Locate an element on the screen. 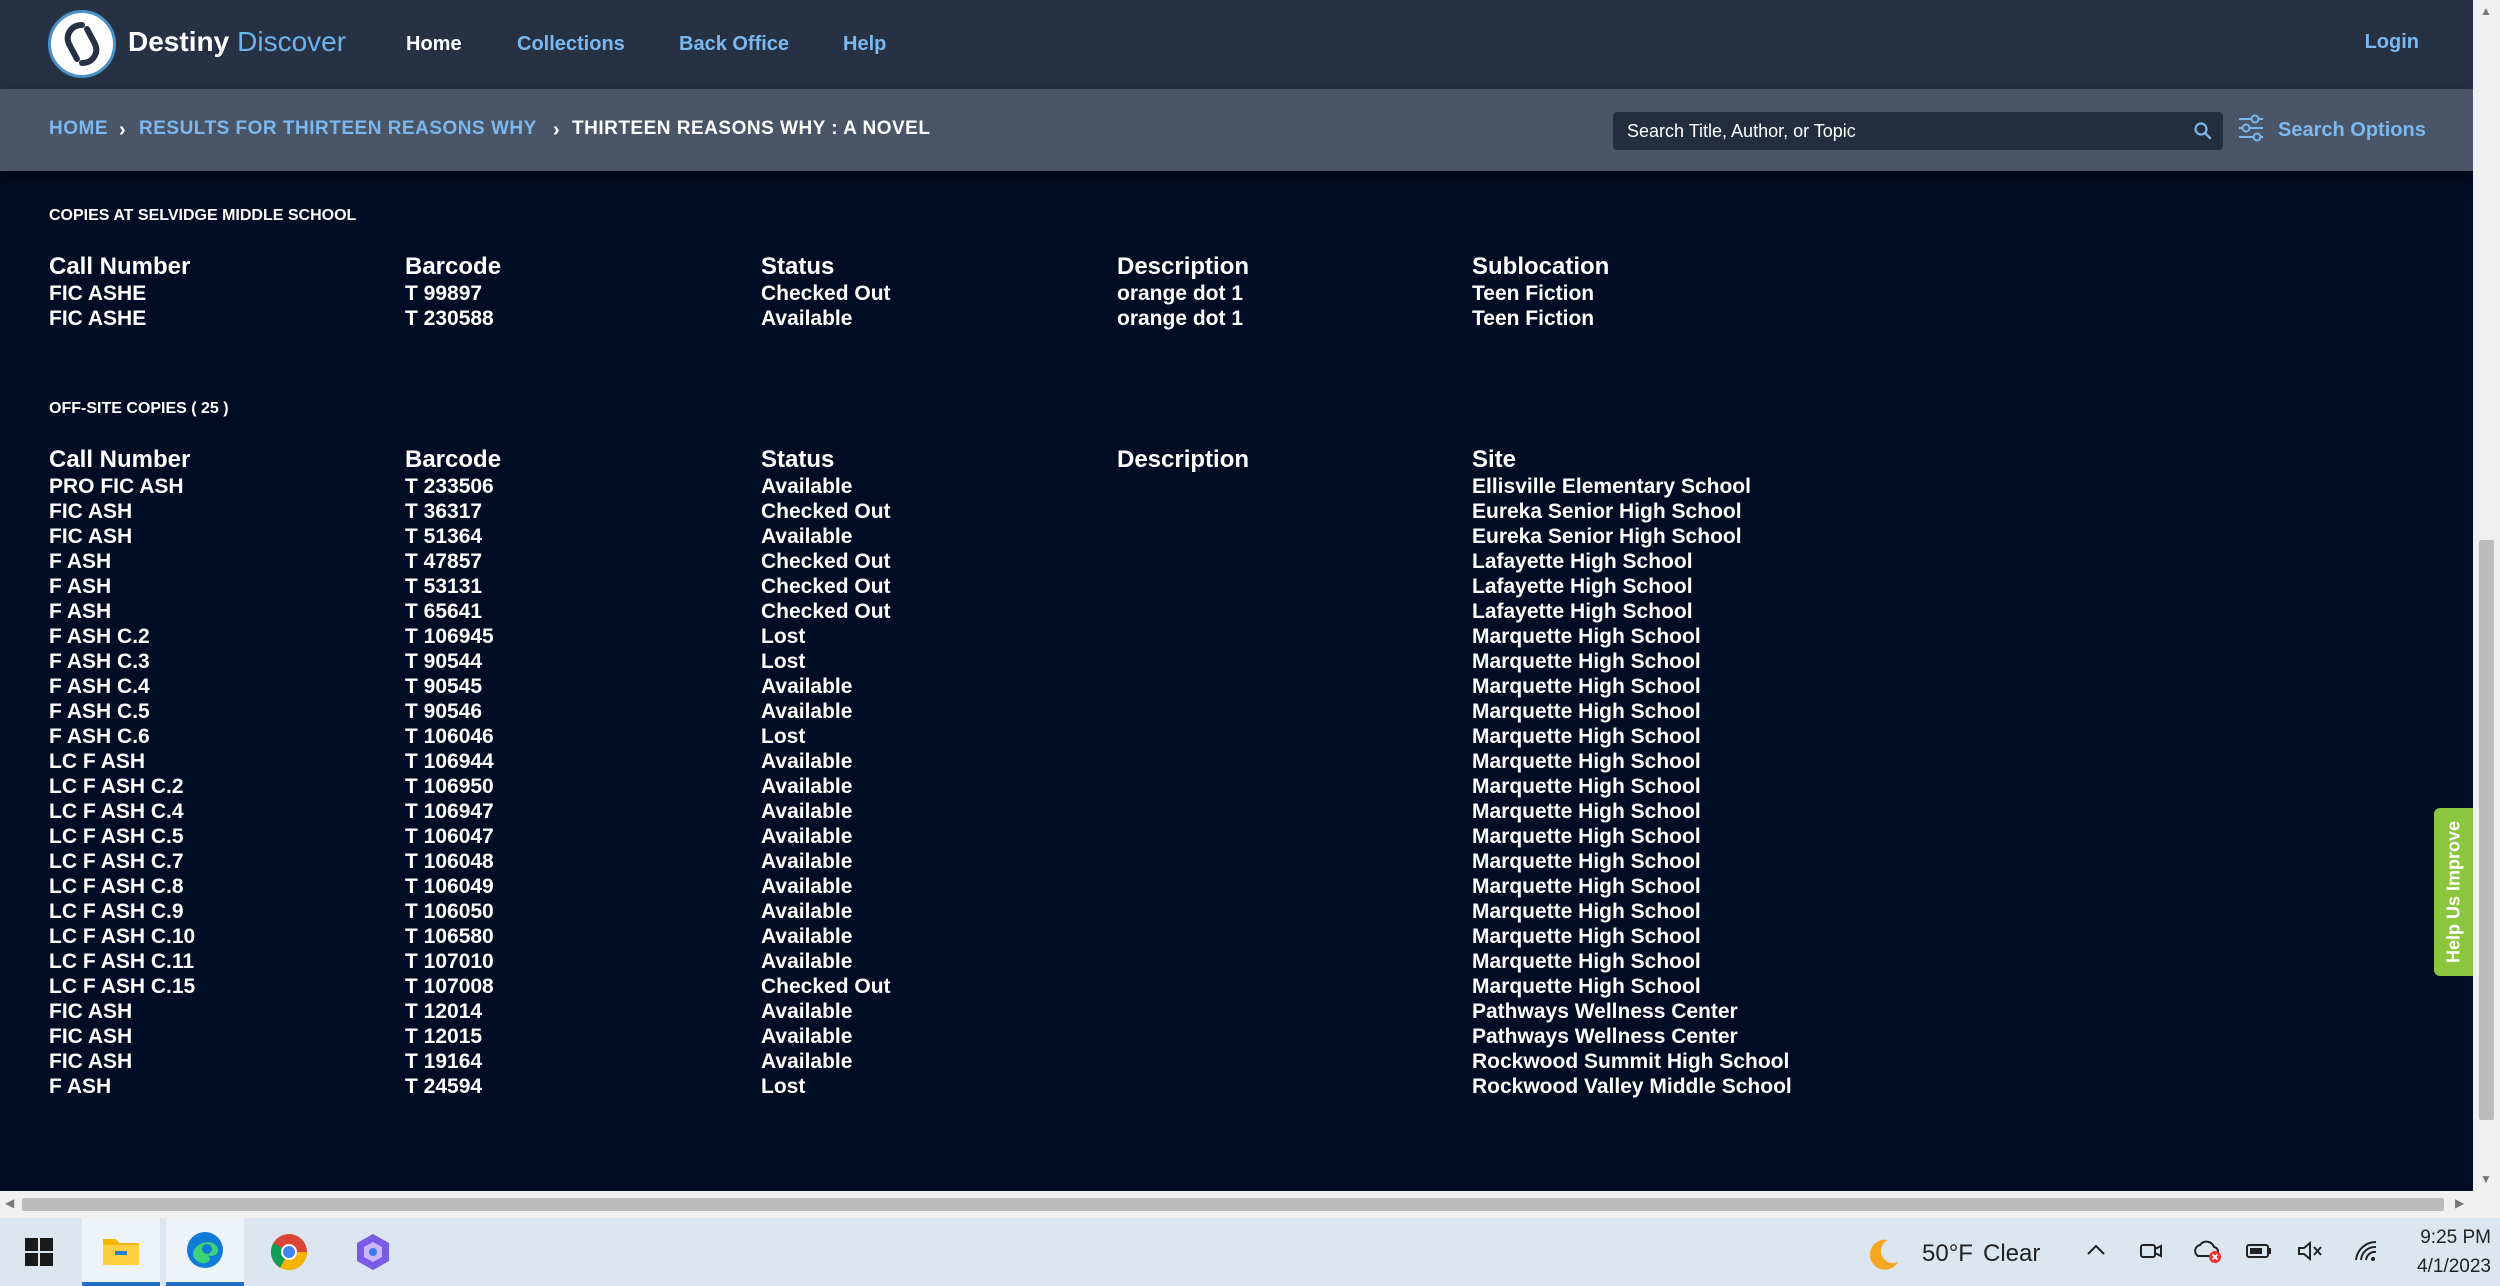  brand-name: Destiny Discover is located at coordinates (237, 42).